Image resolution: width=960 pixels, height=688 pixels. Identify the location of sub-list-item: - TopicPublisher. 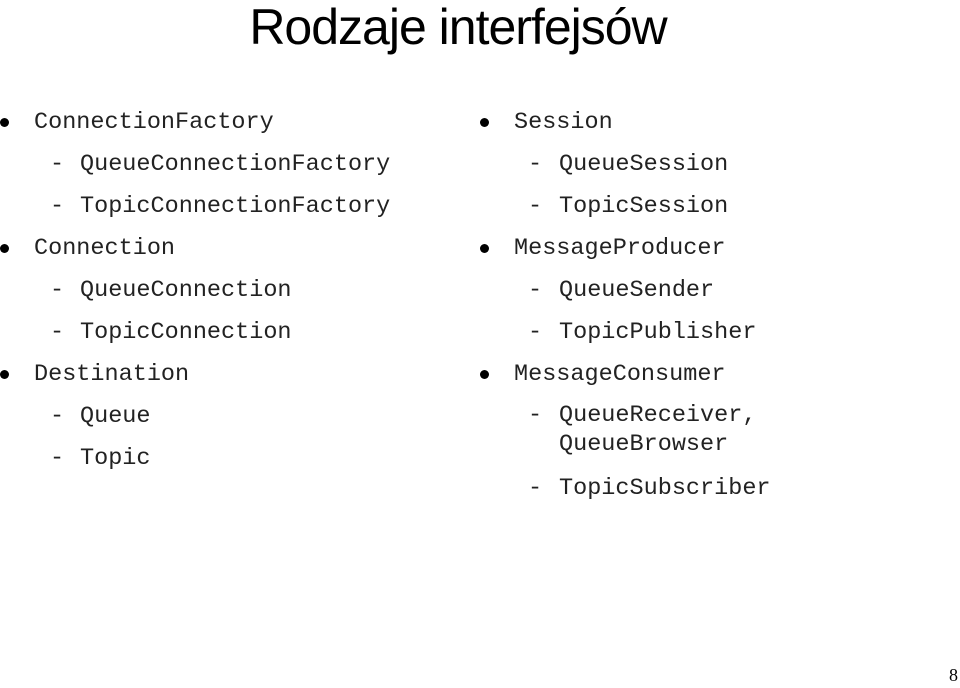
(624, 335).